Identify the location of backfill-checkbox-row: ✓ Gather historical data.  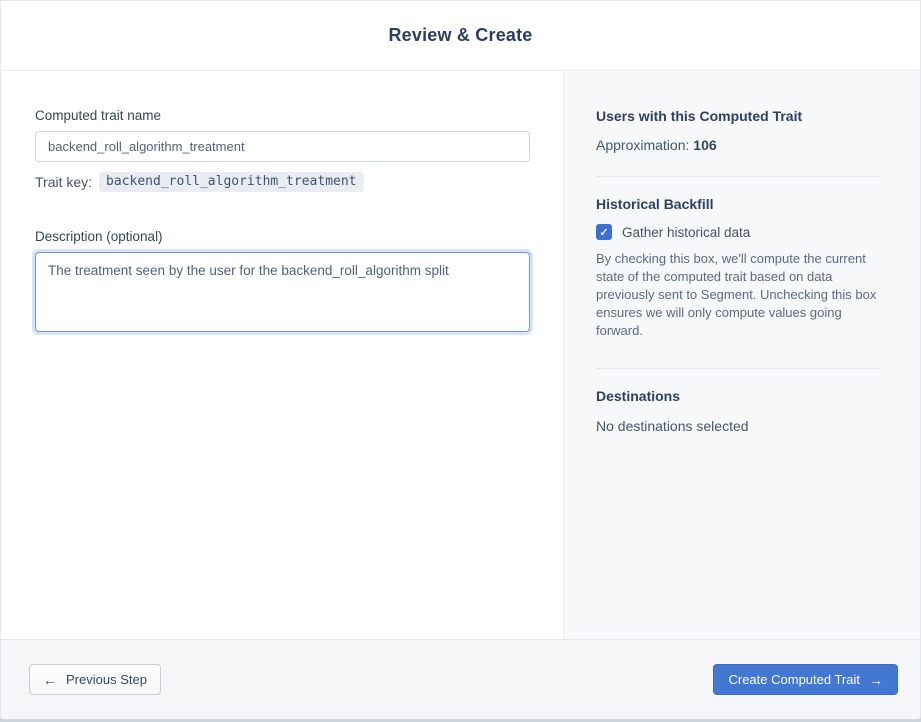
(738, 232).